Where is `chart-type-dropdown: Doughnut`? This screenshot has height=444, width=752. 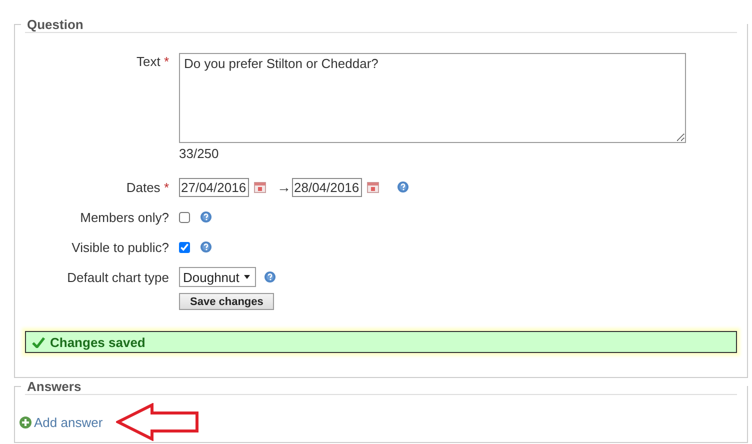
chart-type-dropdown: Doughnut is located at coordinates (217, 277).